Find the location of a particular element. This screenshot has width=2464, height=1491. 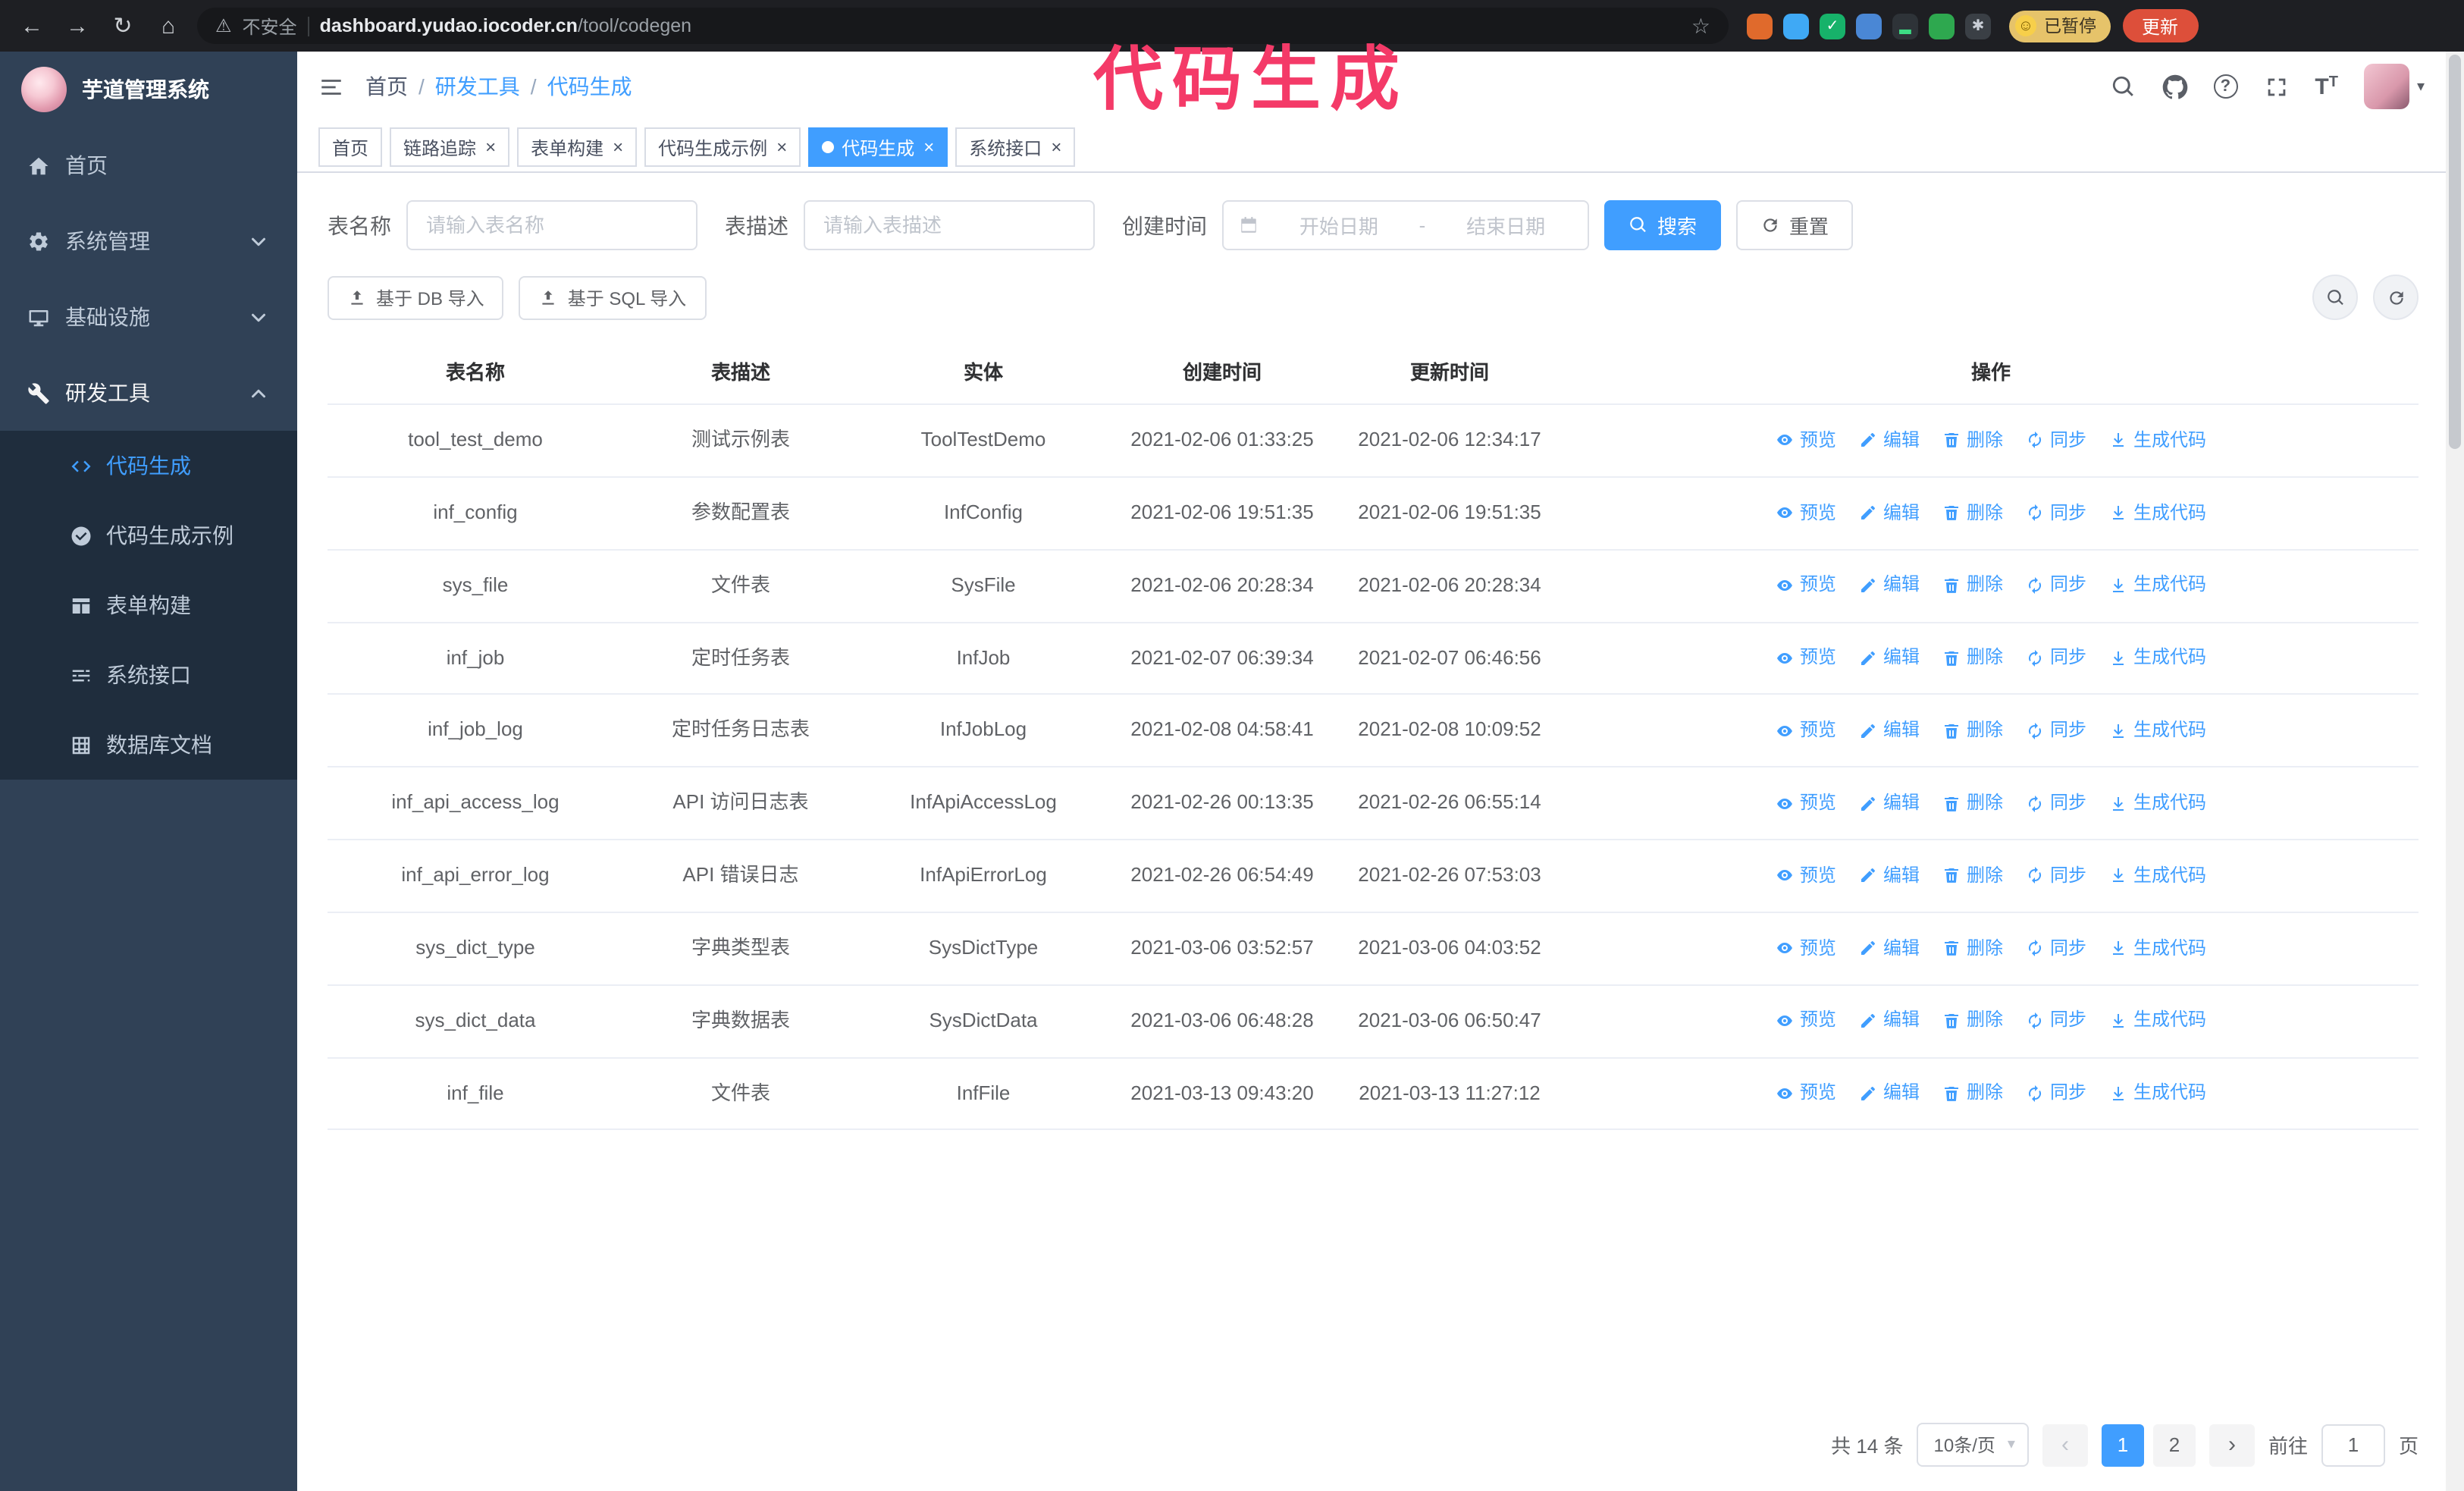

tab-0: 首页 is located at coordinates (351, 147).